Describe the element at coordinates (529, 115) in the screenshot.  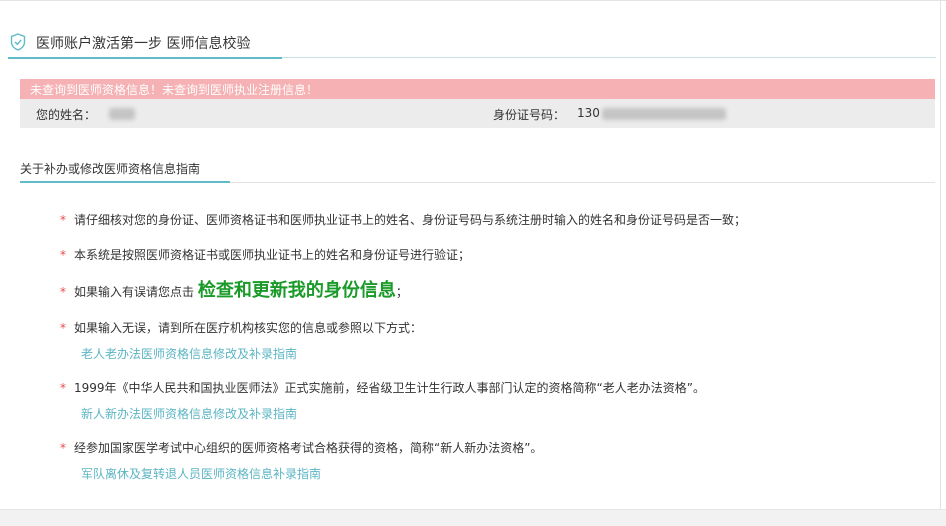
I see `id-label: 身份证号码：` at that location.